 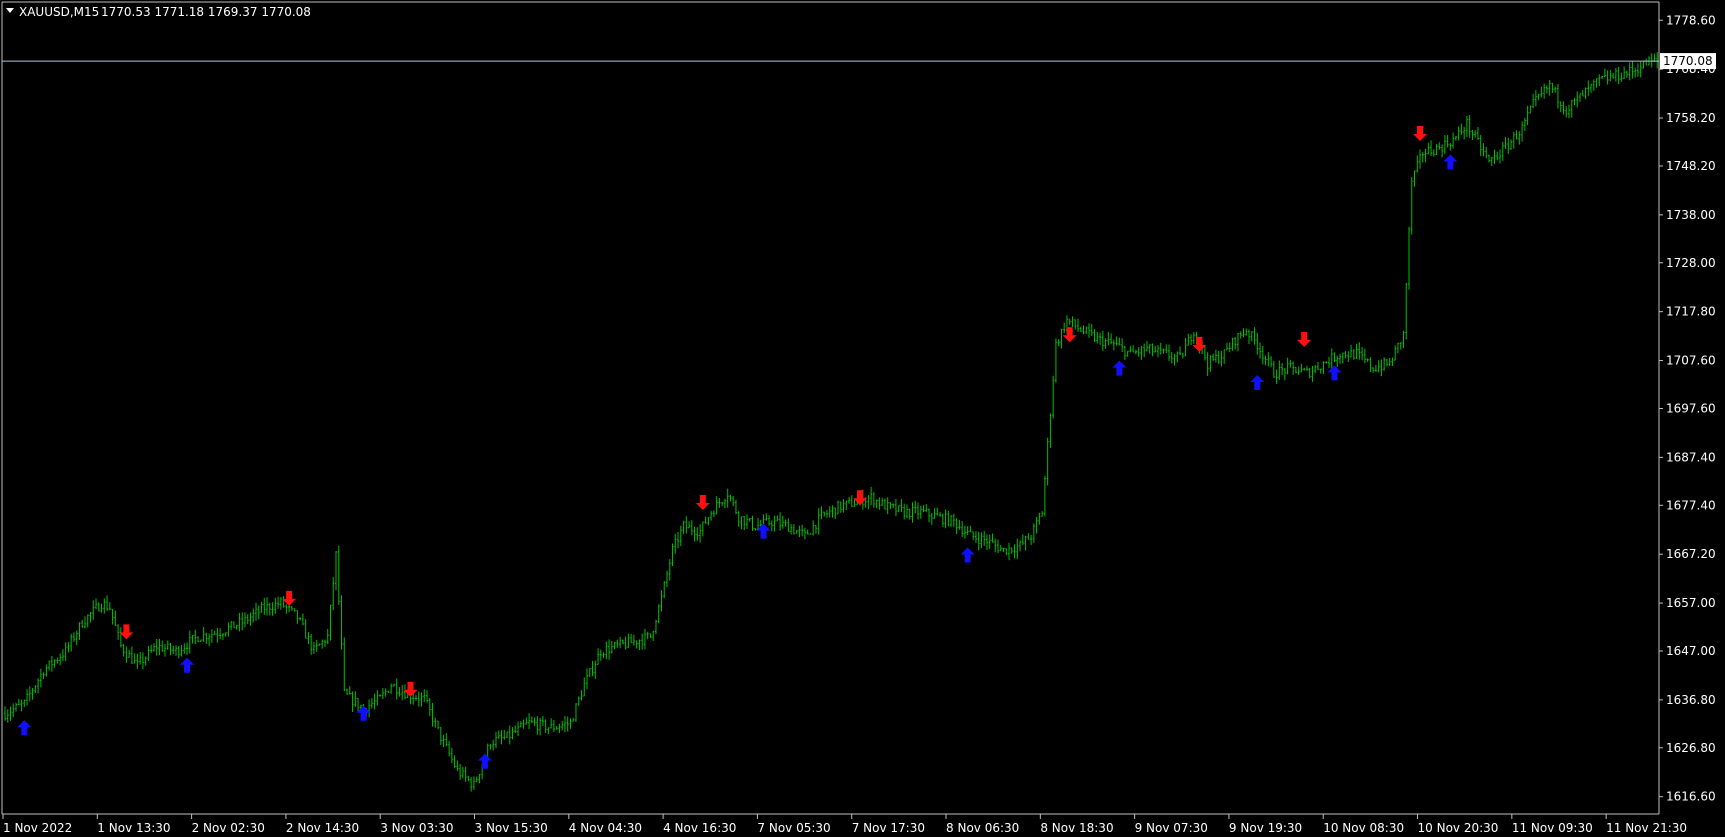 What do you see at coordinates (793, 828) in the screenshot?
I see `x-tick-label: 7 Nov 05:30` at bounding box center [793, 828].